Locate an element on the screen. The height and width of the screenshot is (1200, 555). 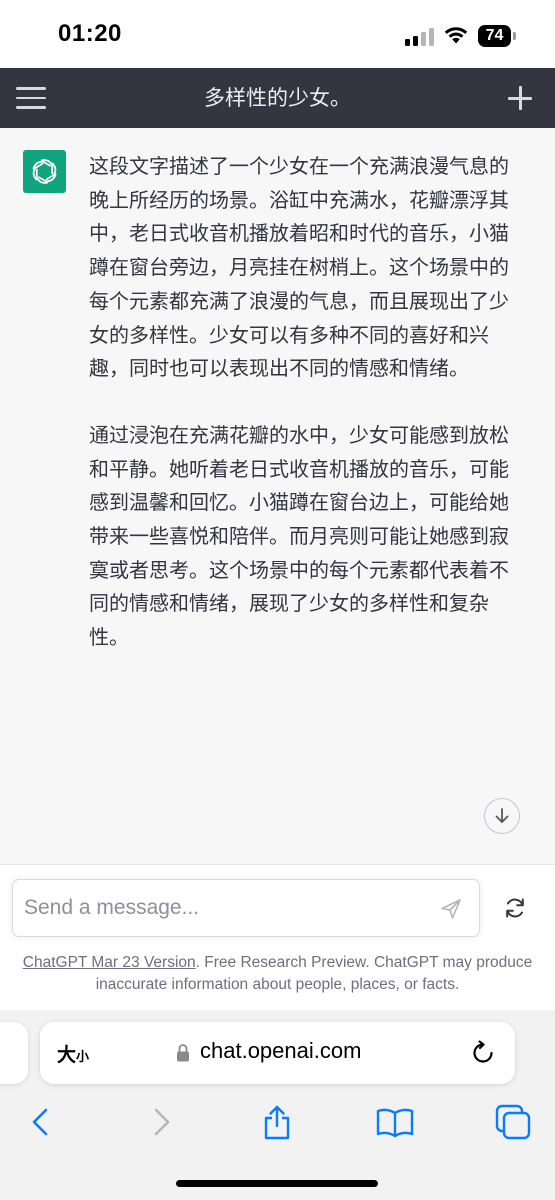
url-text: chat.openai.com is located at coordinates (281, 1050).